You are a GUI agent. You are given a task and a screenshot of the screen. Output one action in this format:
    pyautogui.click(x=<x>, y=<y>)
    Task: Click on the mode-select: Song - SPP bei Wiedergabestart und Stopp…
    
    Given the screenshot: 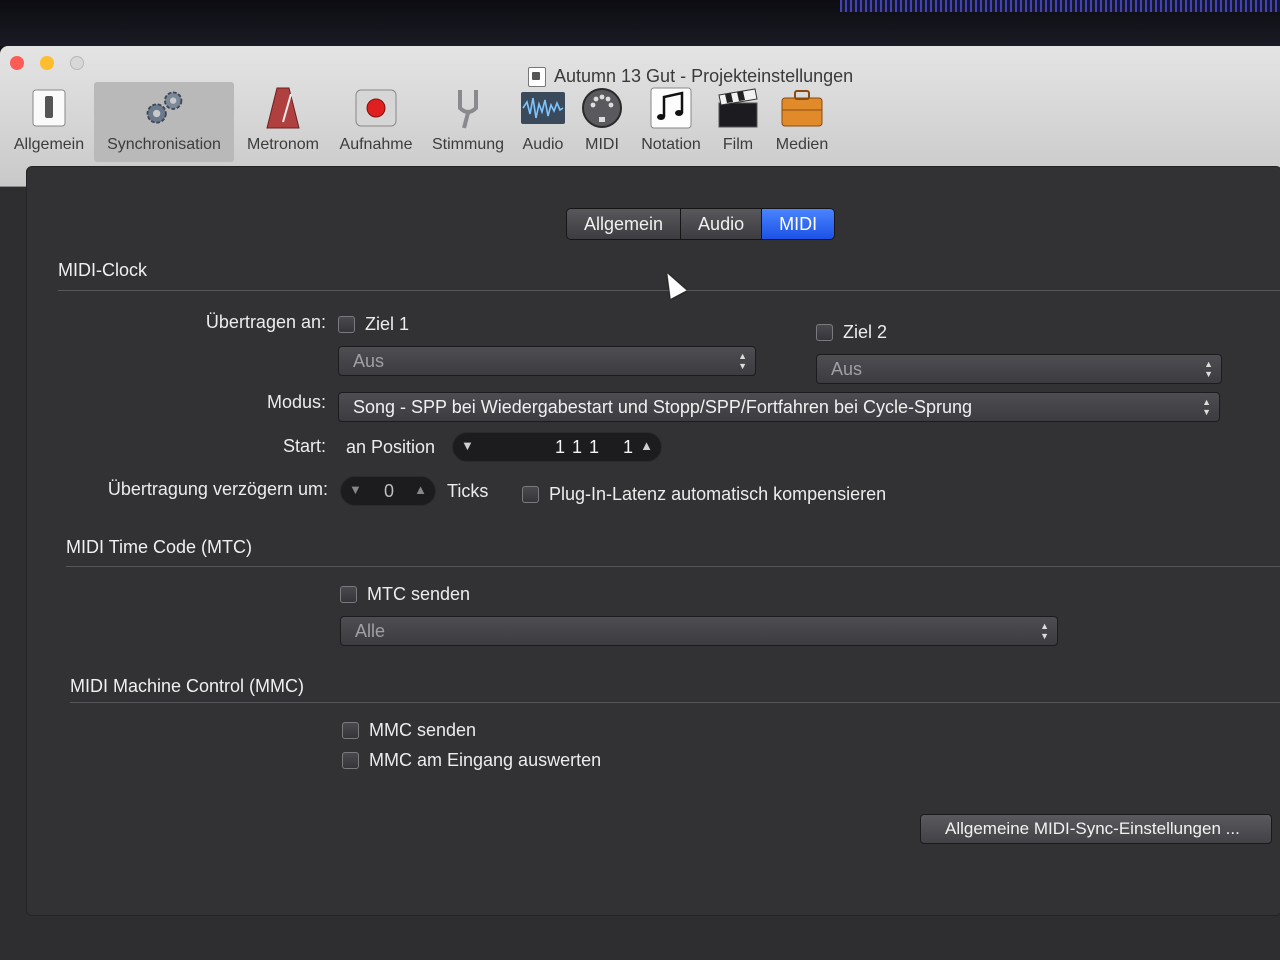 What is the action you would take?
    pyautogui.click(x=779, y=407)
    